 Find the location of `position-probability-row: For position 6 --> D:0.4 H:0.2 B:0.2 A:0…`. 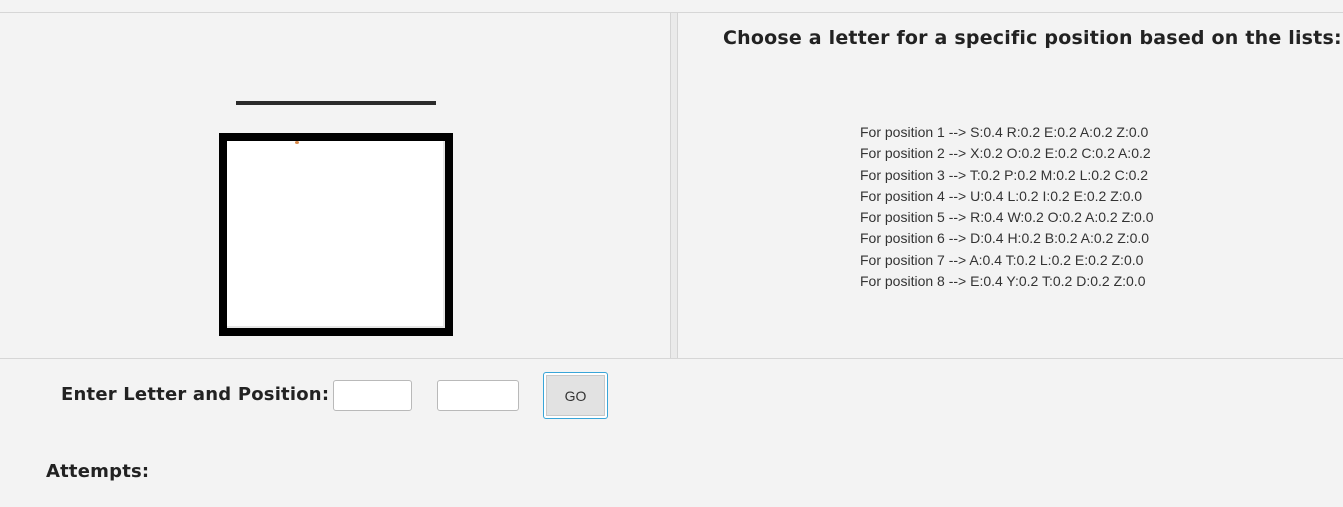

position-probability-row: For position 6 --> D:0.4 H:0.2 B:0.2 A:0… is located at coordinates (1005, 238).